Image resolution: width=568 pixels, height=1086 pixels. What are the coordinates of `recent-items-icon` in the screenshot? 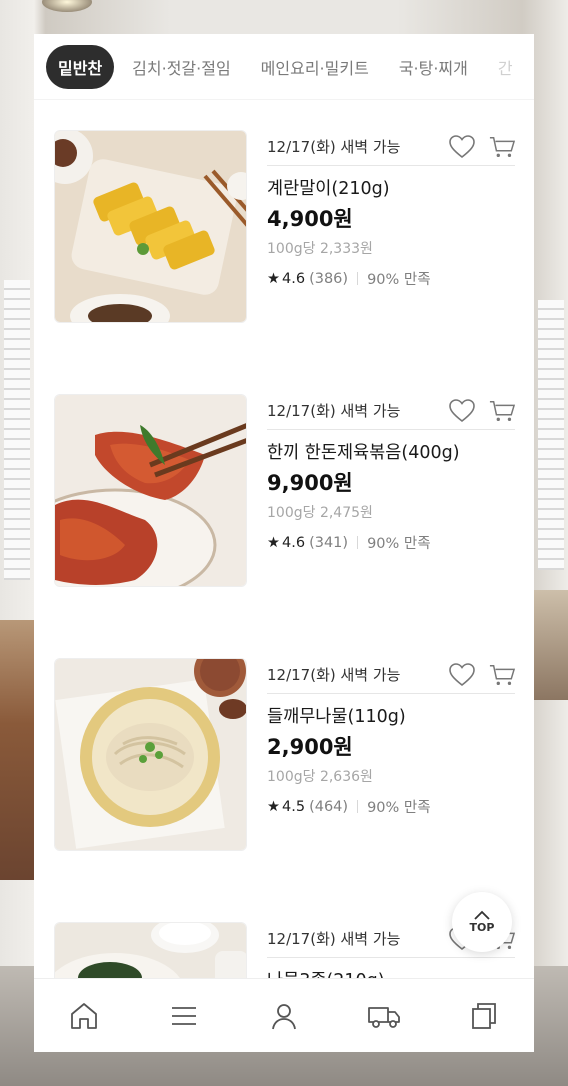 It's located at (484, 1016).